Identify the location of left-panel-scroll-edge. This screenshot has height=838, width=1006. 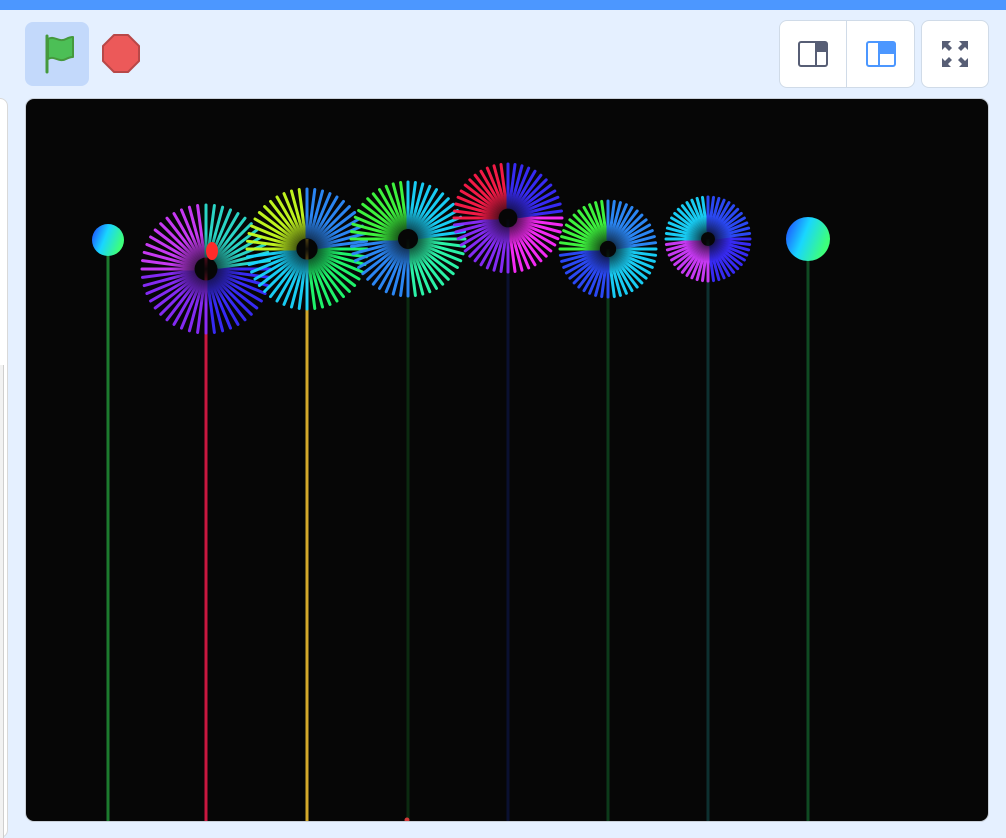
(2, 601).